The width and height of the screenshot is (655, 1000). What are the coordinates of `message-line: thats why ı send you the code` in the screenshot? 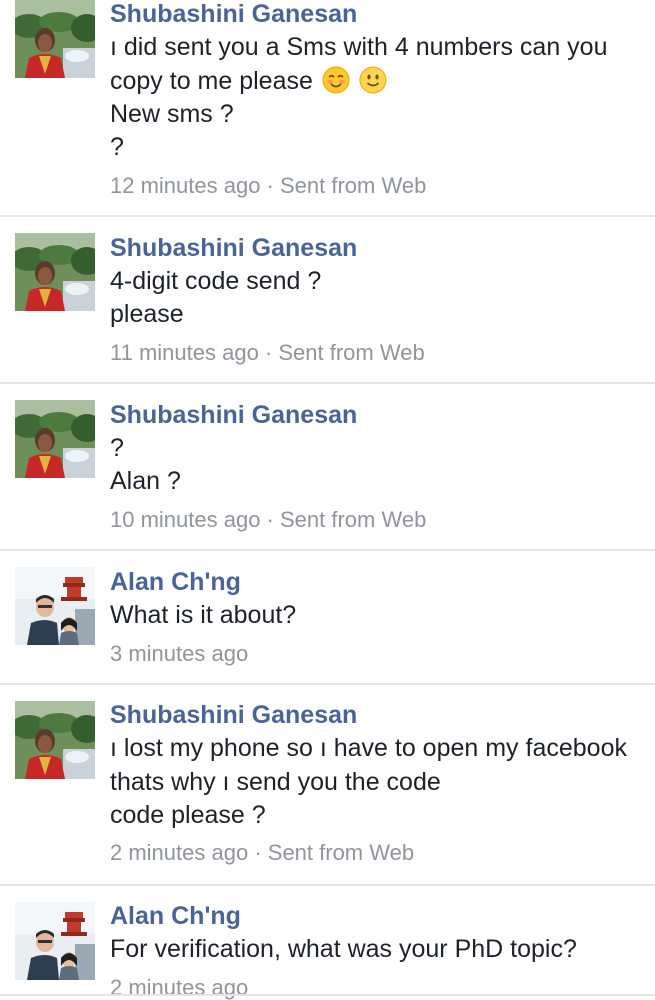 It's located at (275, 782).